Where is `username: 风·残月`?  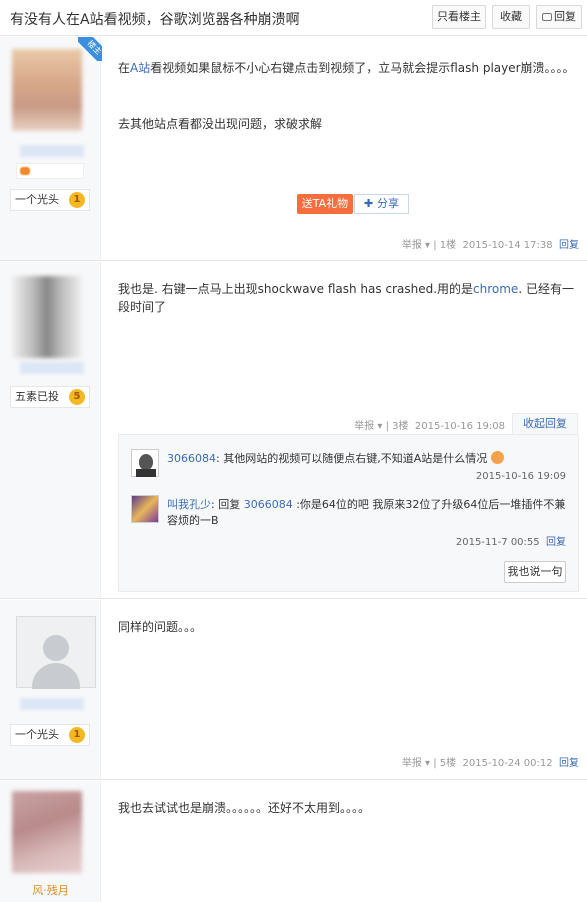
username: 风·残月 is located at coordinates (50, 890).